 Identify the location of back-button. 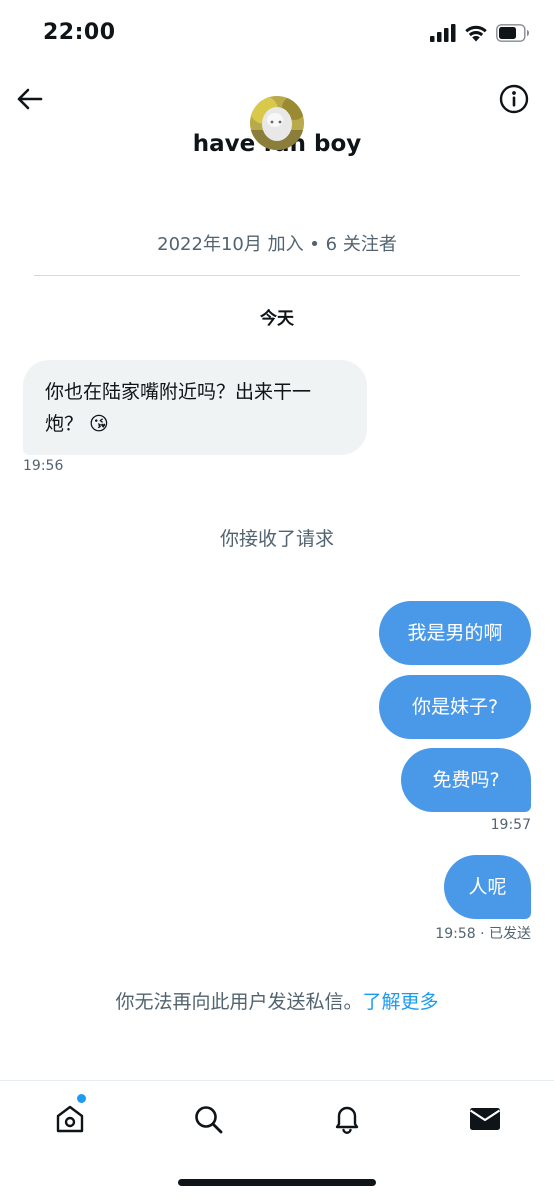
(29, 99).